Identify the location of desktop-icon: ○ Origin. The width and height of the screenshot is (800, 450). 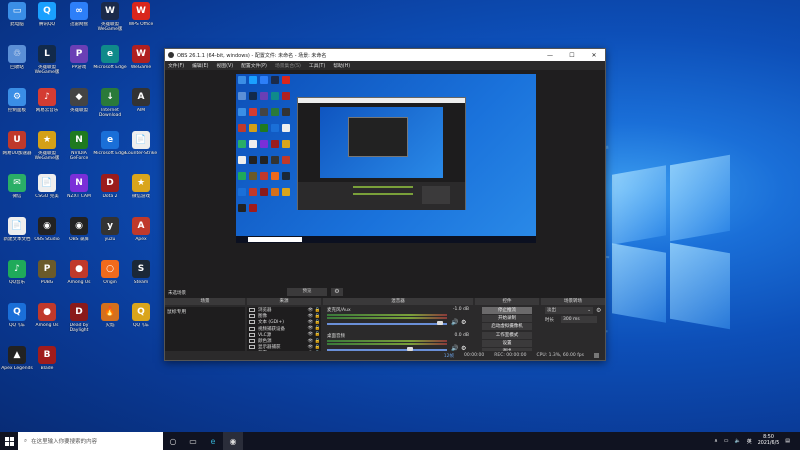
(110, 279).